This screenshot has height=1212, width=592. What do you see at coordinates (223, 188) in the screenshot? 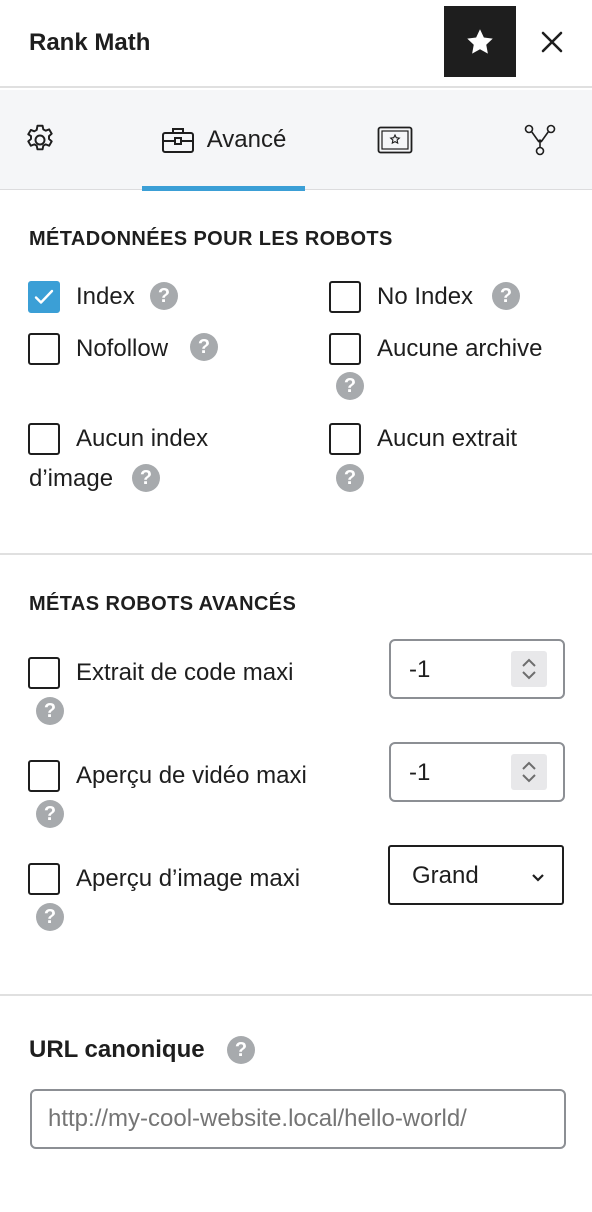
I see `active-tab-indicator` at bounding box center [223, 188].